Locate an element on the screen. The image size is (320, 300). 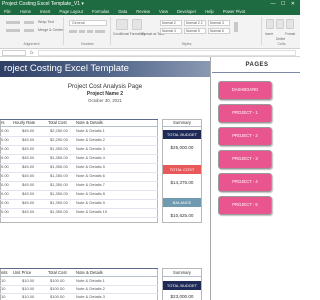
conditional-formatting-button: Conditional Formatting is located at coordinates (129, 34).